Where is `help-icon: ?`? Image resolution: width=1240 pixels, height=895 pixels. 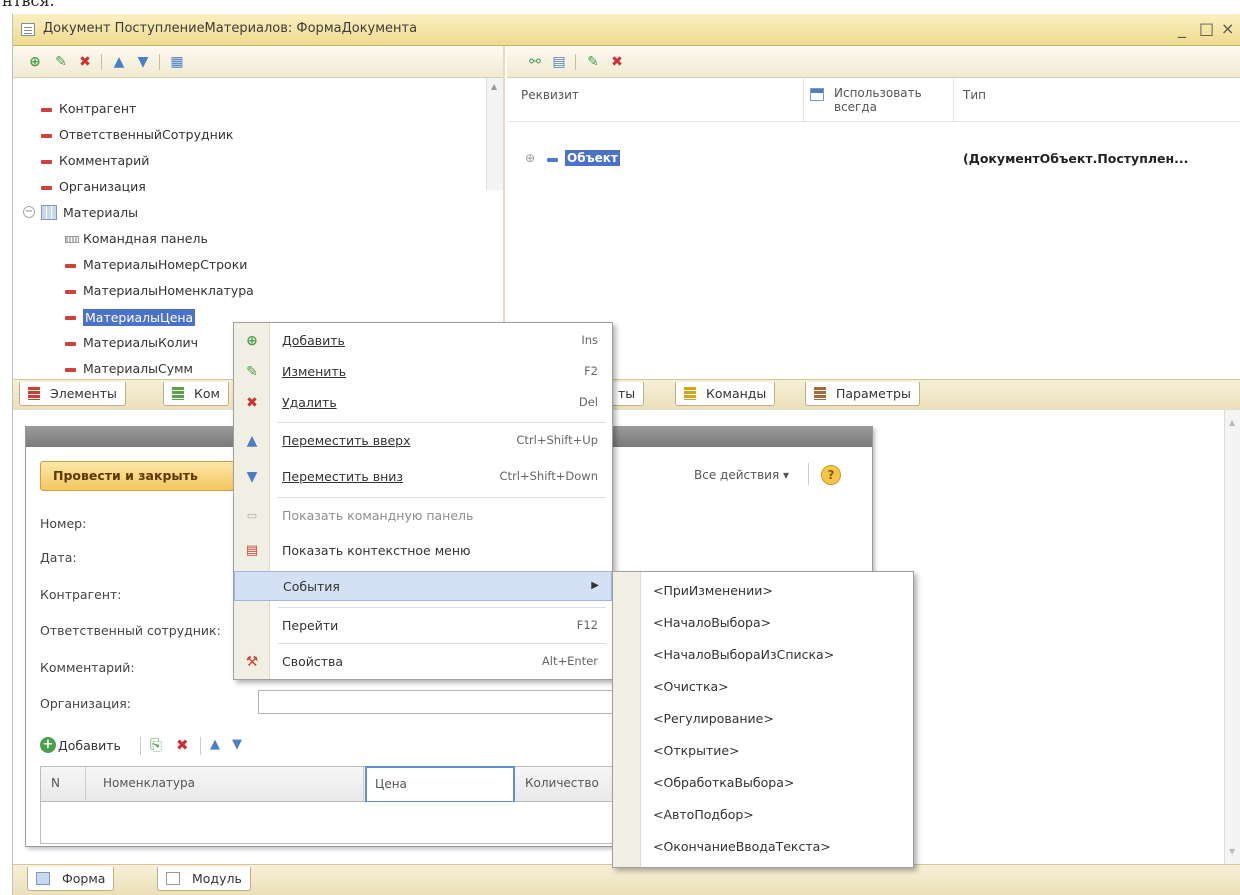 help-icon: ? is located at coordinates (831, 475).